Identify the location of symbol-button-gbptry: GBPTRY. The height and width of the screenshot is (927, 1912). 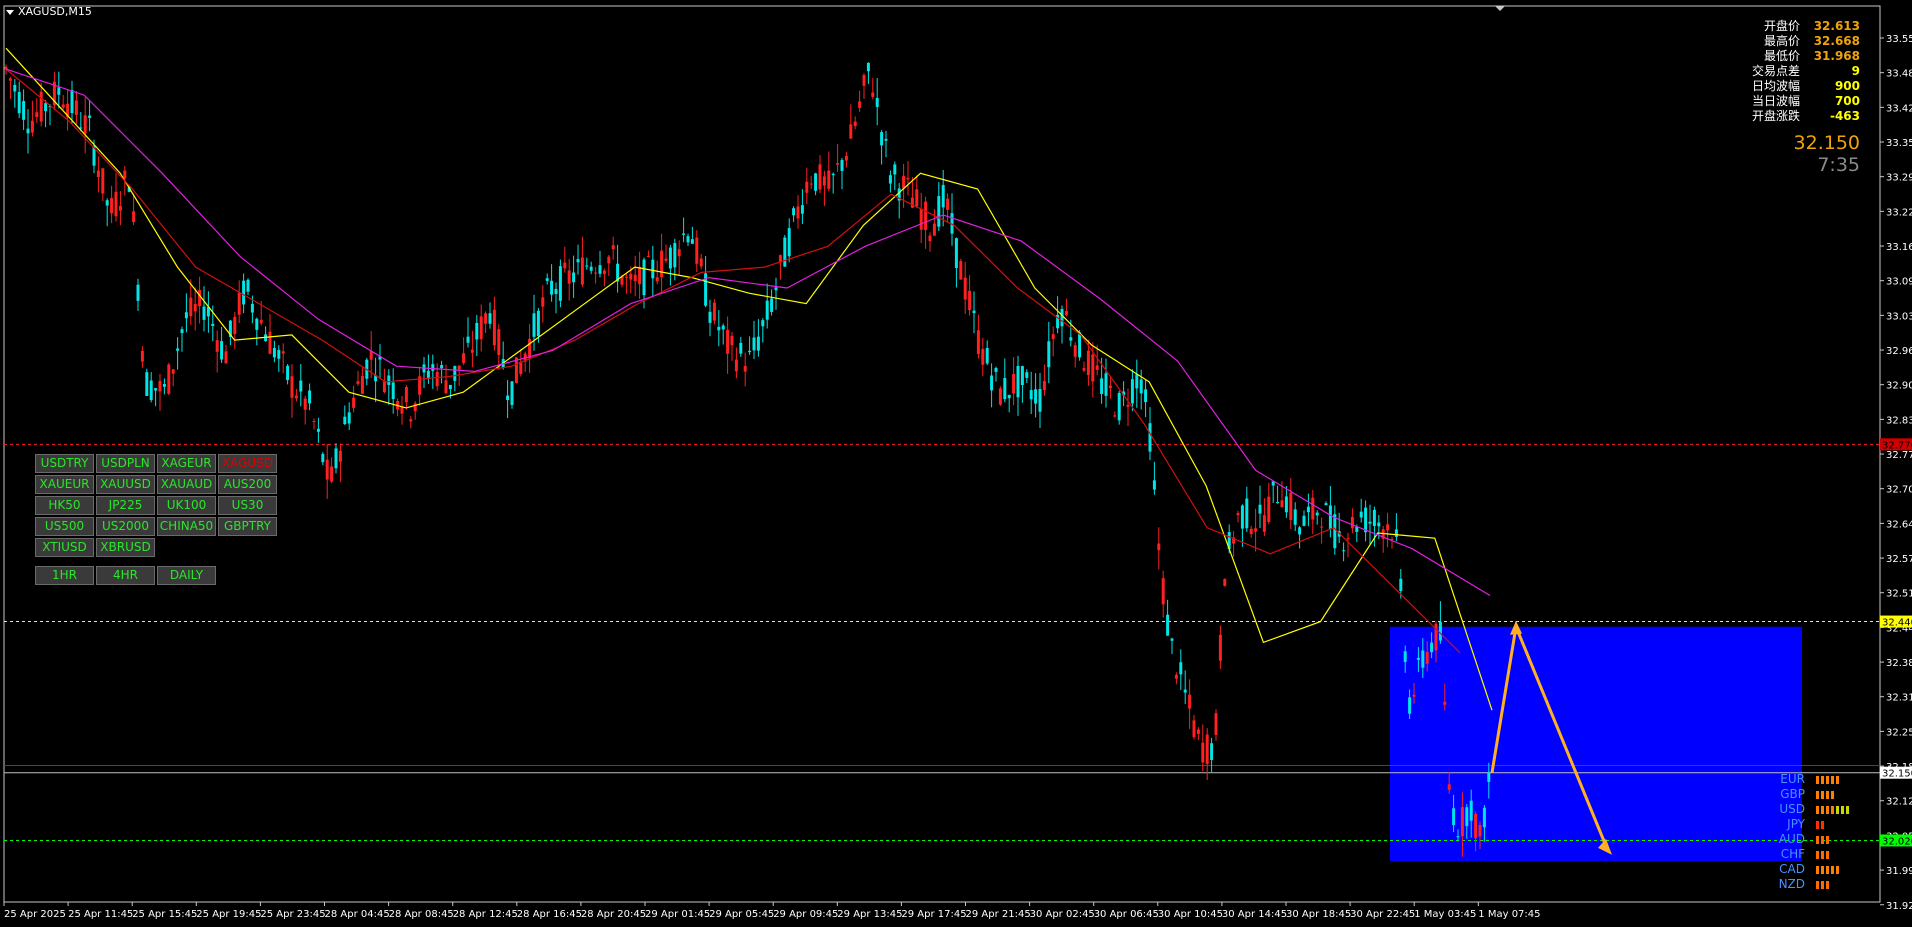
(247, 526).